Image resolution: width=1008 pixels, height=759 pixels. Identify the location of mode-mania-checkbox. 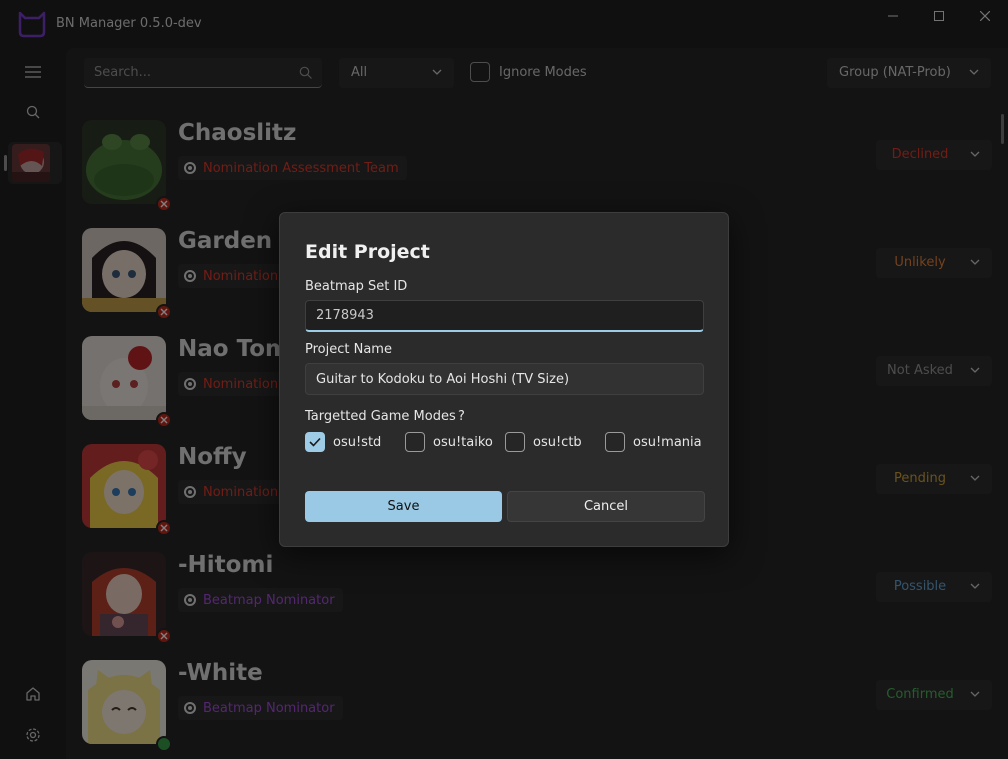
(615, 442).